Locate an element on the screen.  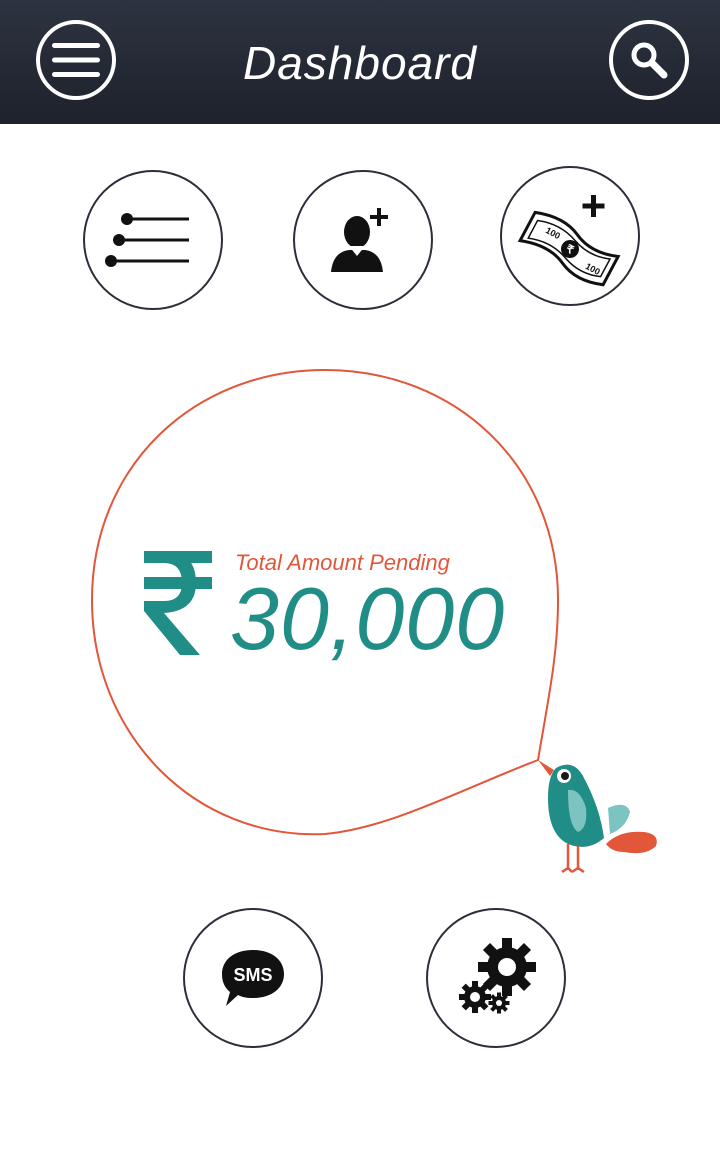
pending-amount-card: Total Amount Pending 30,000 is located at coordinates (350, 610).